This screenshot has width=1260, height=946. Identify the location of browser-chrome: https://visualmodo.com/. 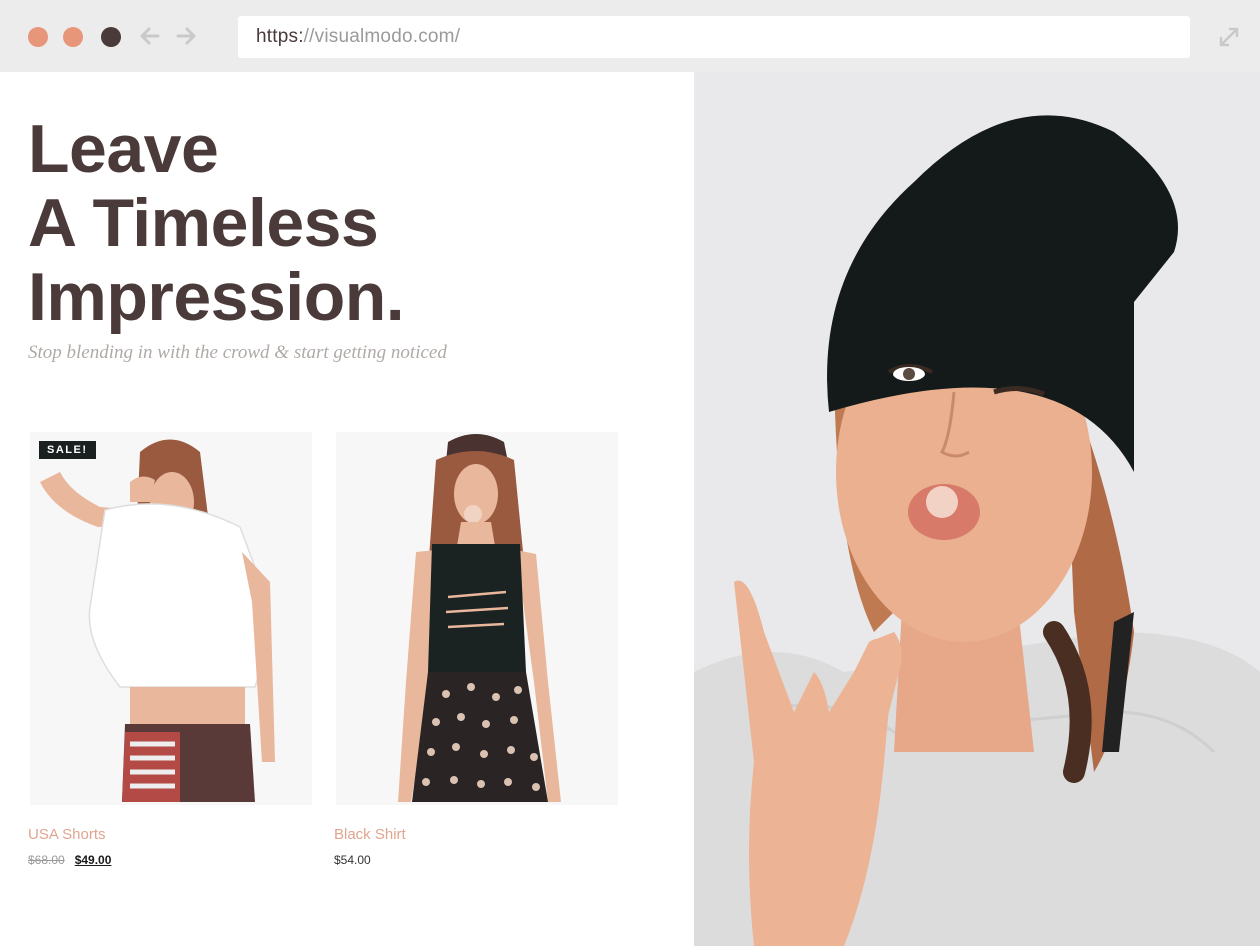
(630, 36).